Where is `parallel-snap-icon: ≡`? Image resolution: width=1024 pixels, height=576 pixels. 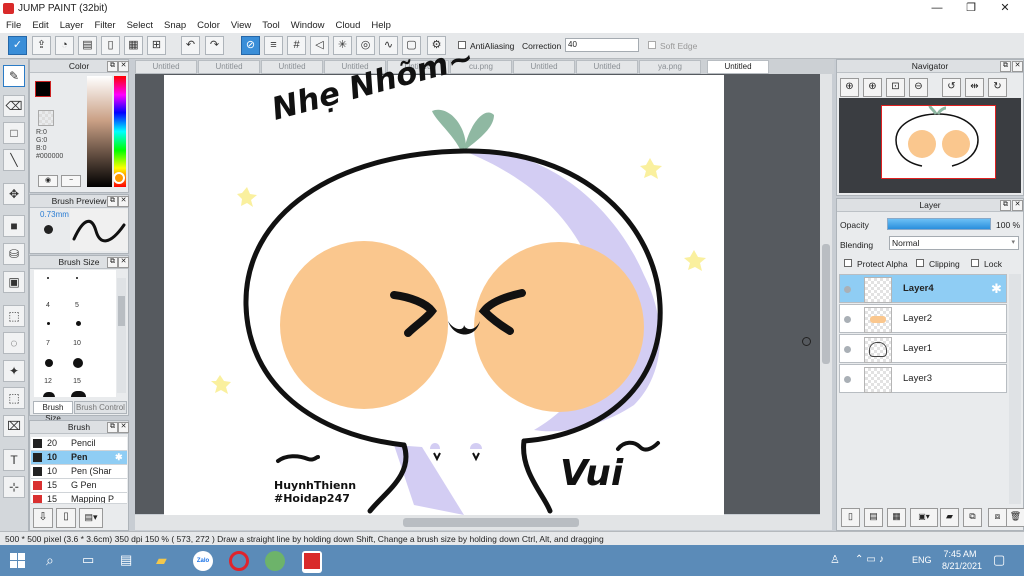 parallel-snap-icon: ≡ is located at coordinates (273, 45).